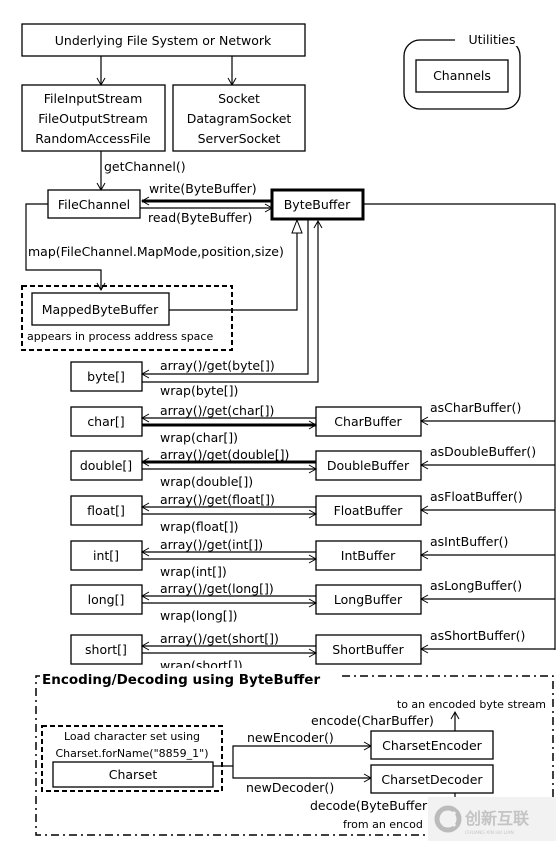 Image resolution: width=556 pixels, height=841 pixels. What do you see at coordinates (239, 118) in the screenshot?
I see `datagram-socket: DatagramSocket` at bounding box center [239, 118].